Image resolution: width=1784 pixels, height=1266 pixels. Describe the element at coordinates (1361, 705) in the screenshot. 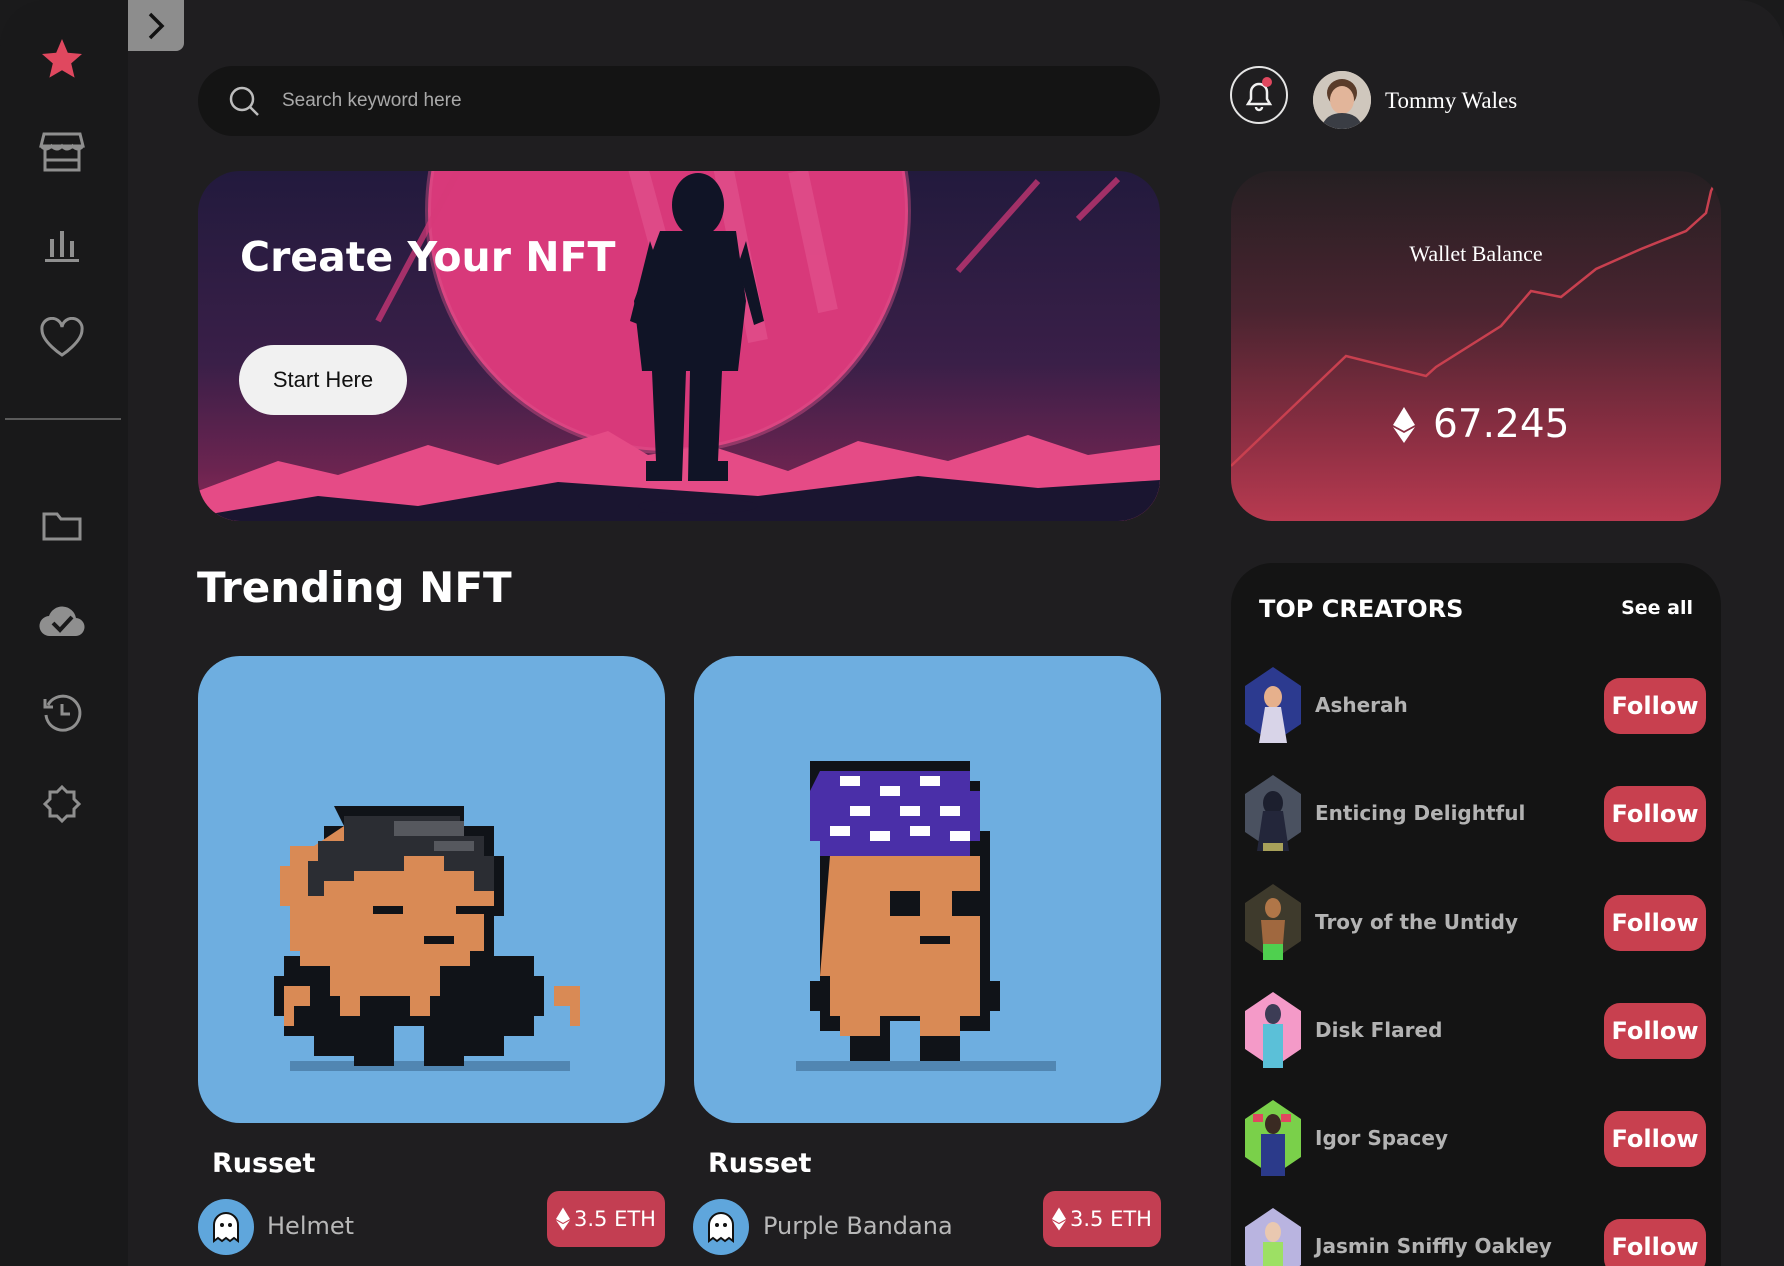

I see `creator-name: Asherah` at that location.